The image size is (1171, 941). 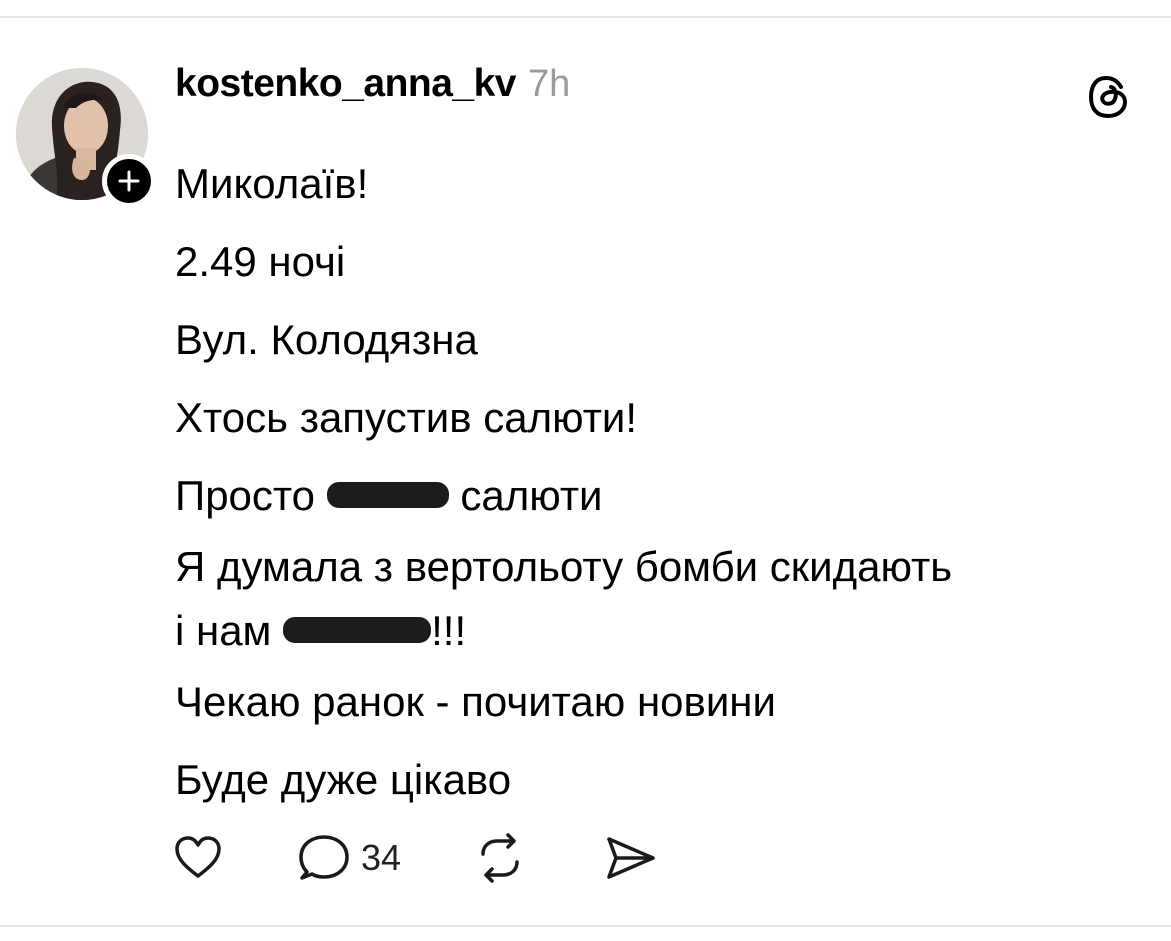 What do you see at coordinates (406, 417) in the screenshot?
I see `post-line: Хтось запустив салюти!` at bounding box center [406, 417].